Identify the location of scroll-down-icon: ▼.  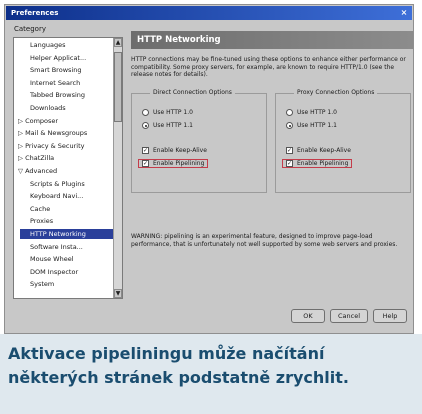
(118, 293).